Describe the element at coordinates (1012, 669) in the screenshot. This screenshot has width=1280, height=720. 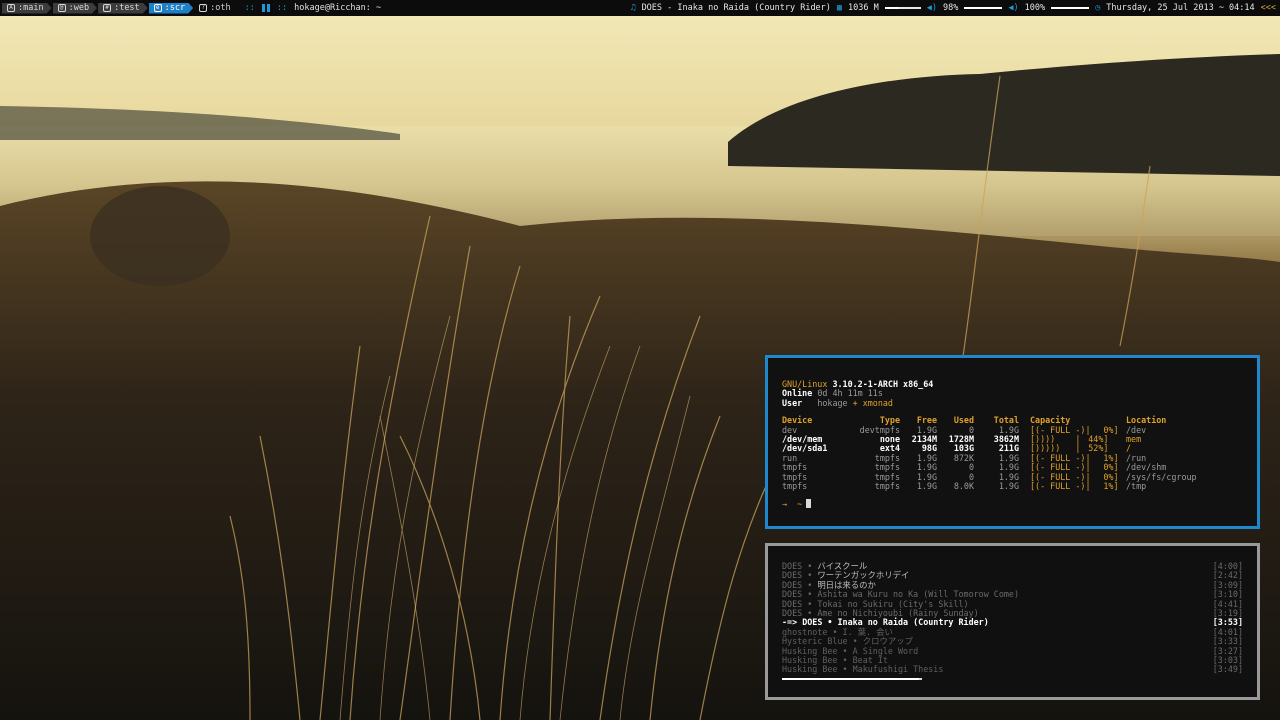
I see `playlist-item: Husking Bee • Makufushigi Thesis [3:49]` at that location.